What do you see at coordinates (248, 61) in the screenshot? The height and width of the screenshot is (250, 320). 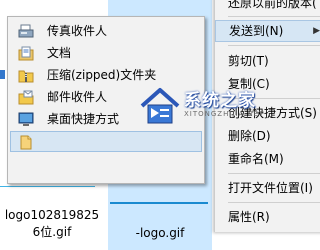 I see `menu-item-label: 剪切(T)` at bounding box center [248, 61].